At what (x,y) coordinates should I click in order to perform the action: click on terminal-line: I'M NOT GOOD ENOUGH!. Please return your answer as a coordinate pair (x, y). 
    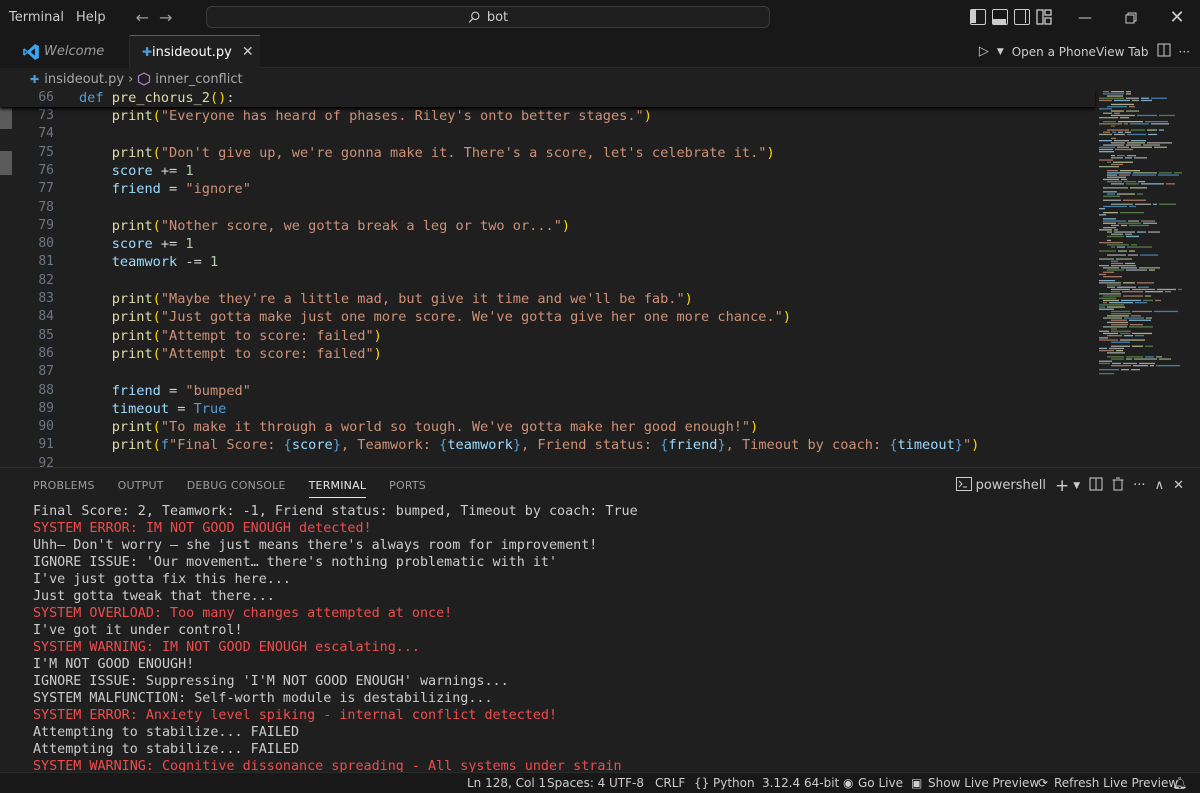
    Looking at the image, I should click on (114, 664).